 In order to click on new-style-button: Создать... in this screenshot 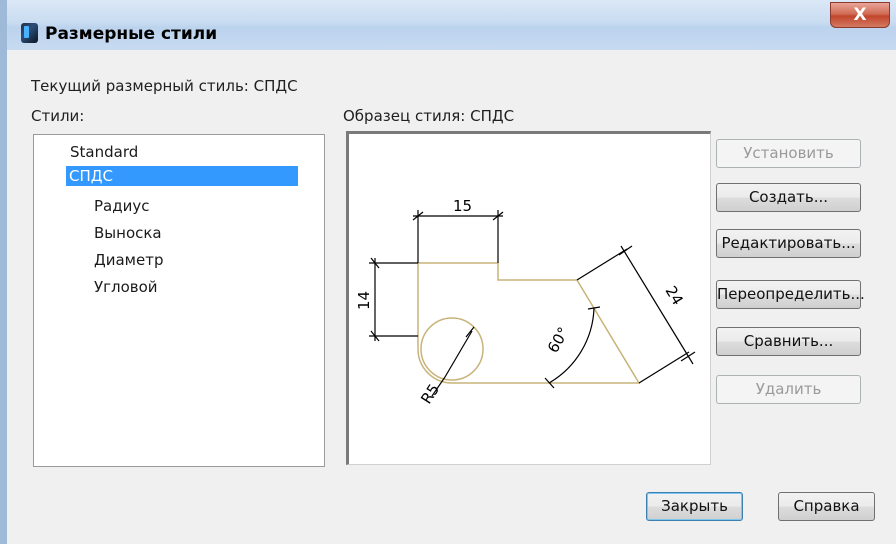, I will do `click(788, 197)`.